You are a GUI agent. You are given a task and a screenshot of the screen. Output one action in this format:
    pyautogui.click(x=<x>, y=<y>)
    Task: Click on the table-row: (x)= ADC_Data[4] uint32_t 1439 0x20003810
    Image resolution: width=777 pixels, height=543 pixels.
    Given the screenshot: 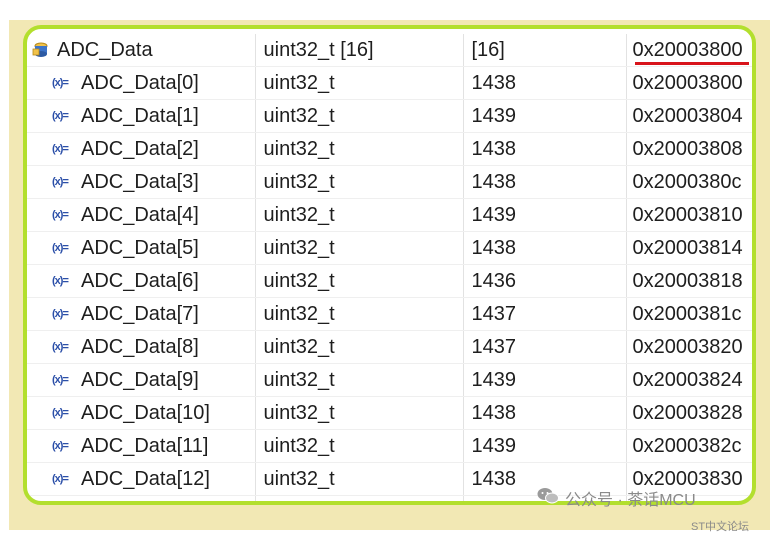 What is the action you would take?
    pyautogui.click(x=389, y=215)
    